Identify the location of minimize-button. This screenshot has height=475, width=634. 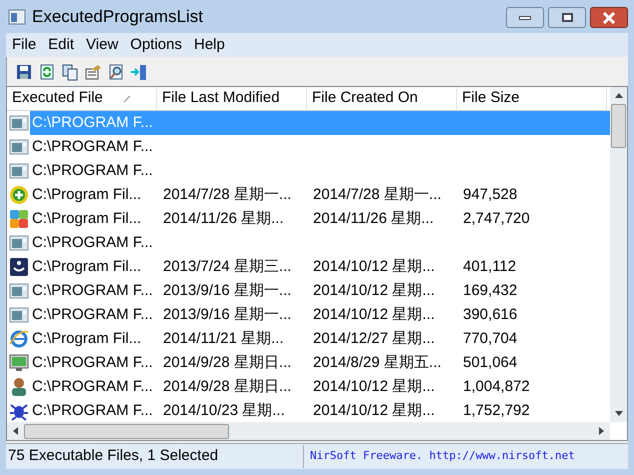
(525, 17).